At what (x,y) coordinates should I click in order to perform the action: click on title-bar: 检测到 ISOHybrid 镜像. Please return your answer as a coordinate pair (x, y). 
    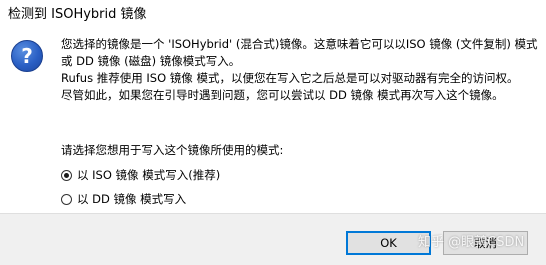
    Looking at the image, I should click on (273, 15).